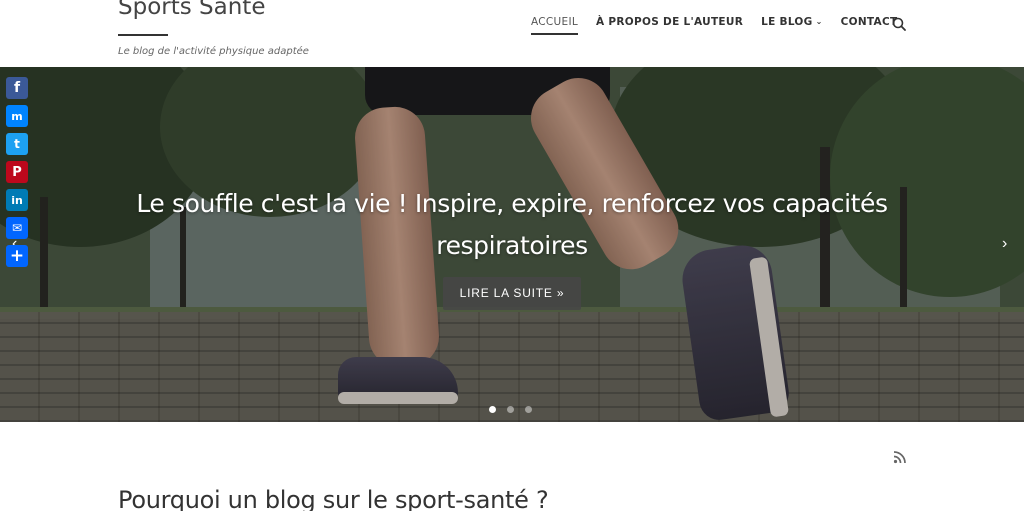  I want to click on read-more-button: LIRE LA SUITE », so click(512, 293).